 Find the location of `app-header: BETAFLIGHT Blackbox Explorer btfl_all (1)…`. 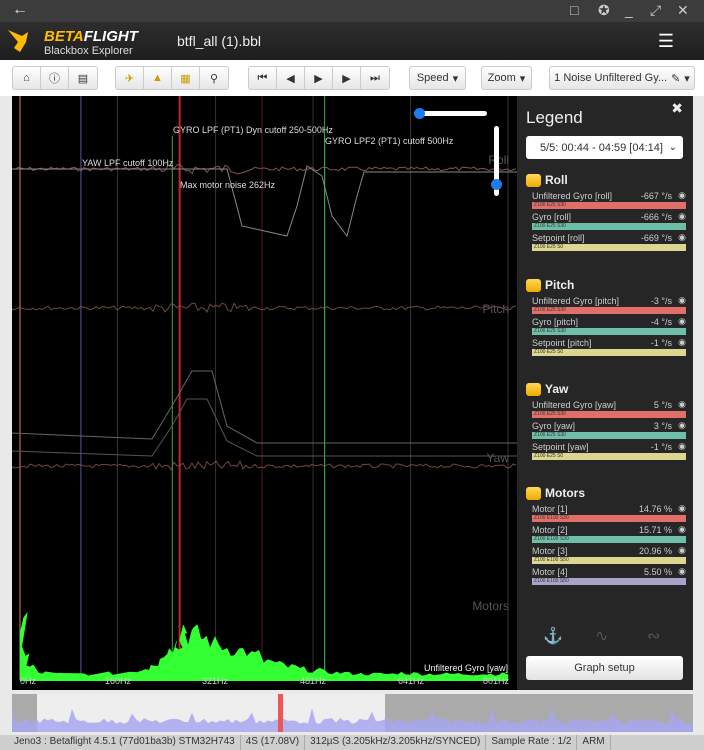

app-header: BETAFLIGHT Blackbox Explorer btfl_all (1)… is located at coordinates (352, 41).